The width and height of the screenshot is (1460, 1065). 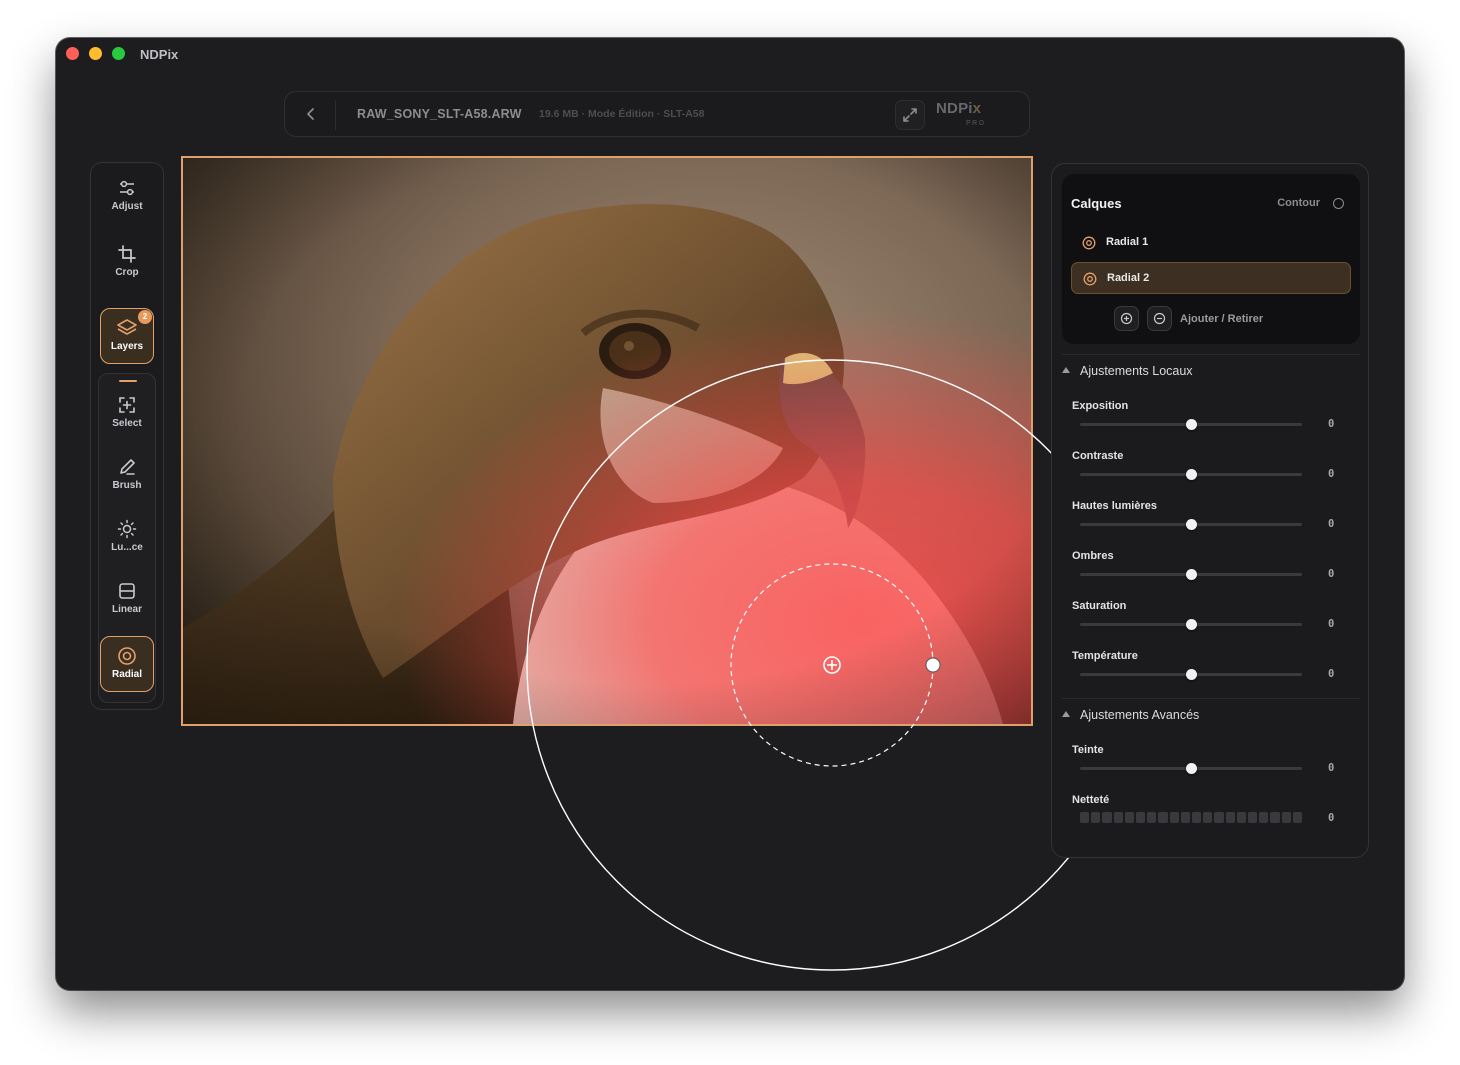 I want to click on logo-accent: x, so click(x=977, y=108).